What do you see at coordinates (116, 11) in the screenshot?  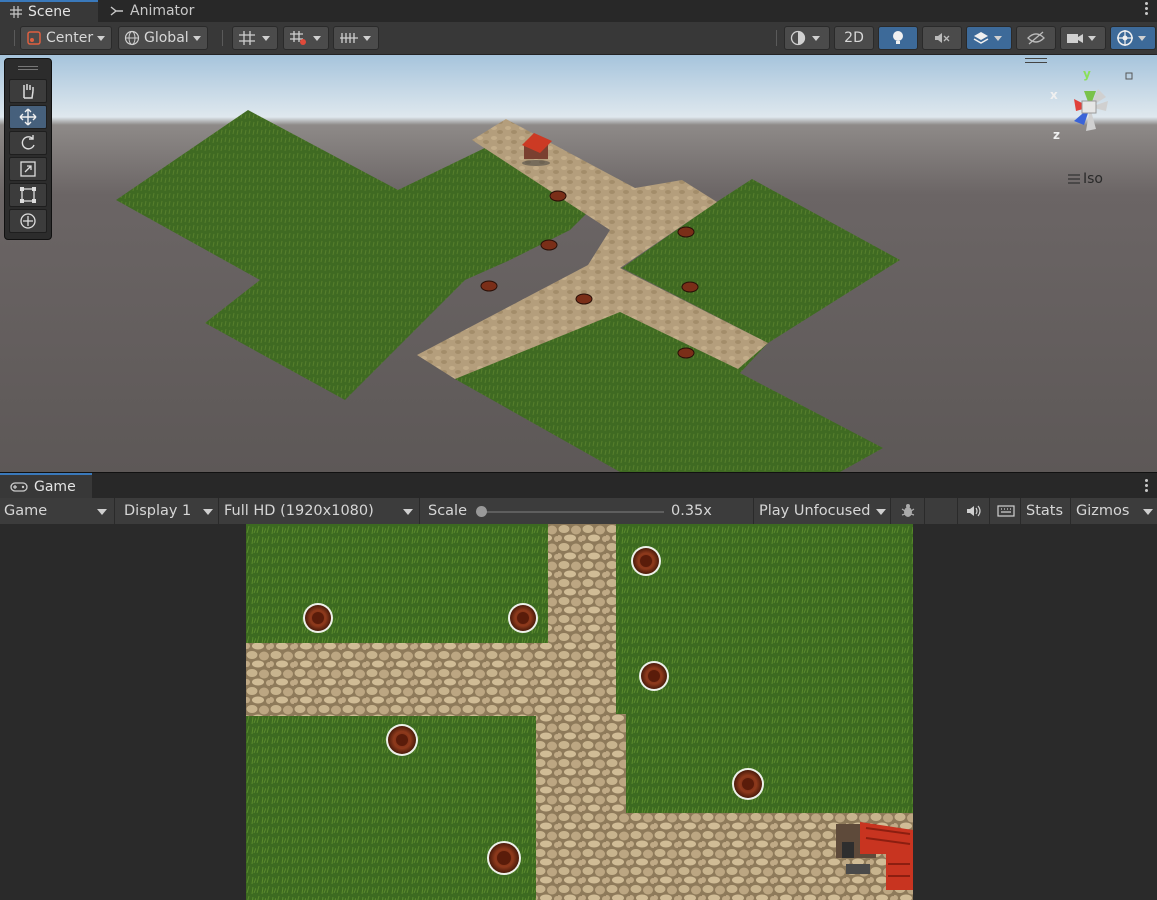 I see `animator-icon` at bounding box center [116, 11].